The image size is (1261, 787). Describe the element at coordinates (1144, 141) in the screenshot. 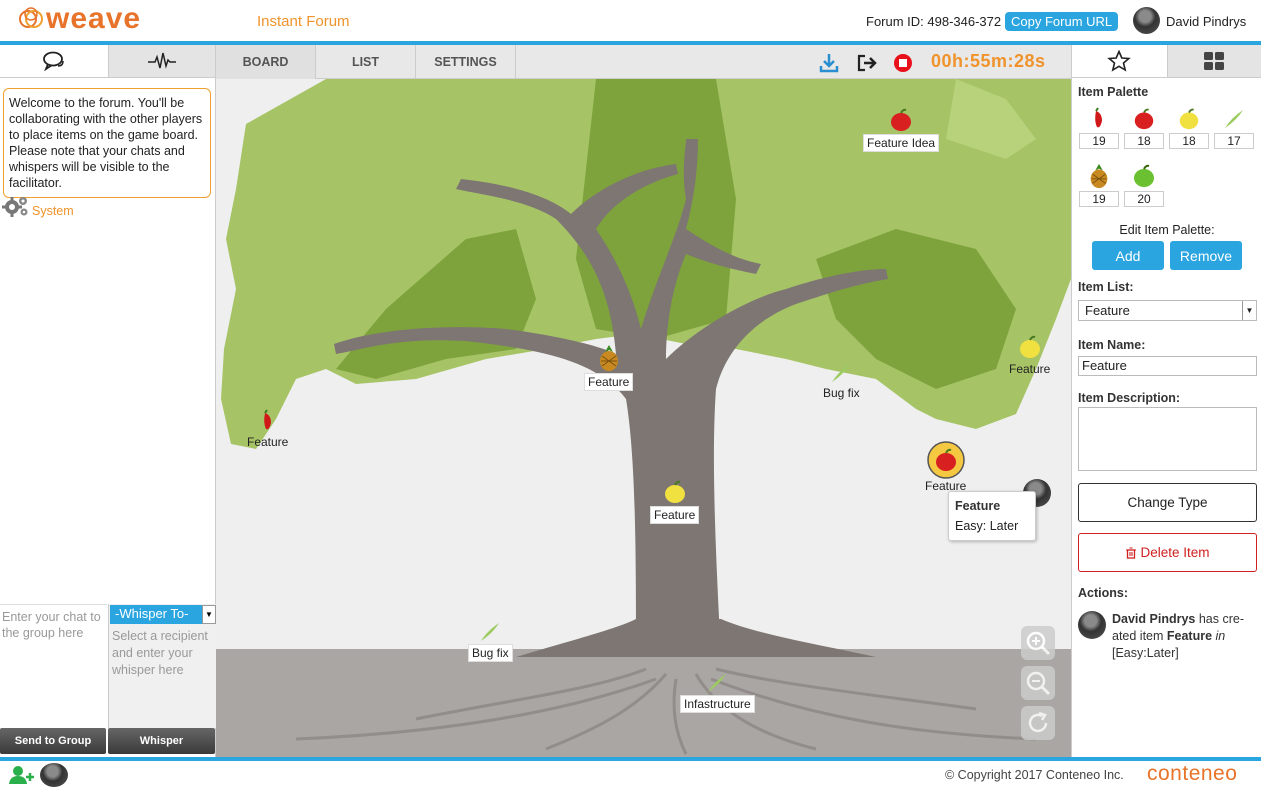

I see `palette-count: 18` at that location.